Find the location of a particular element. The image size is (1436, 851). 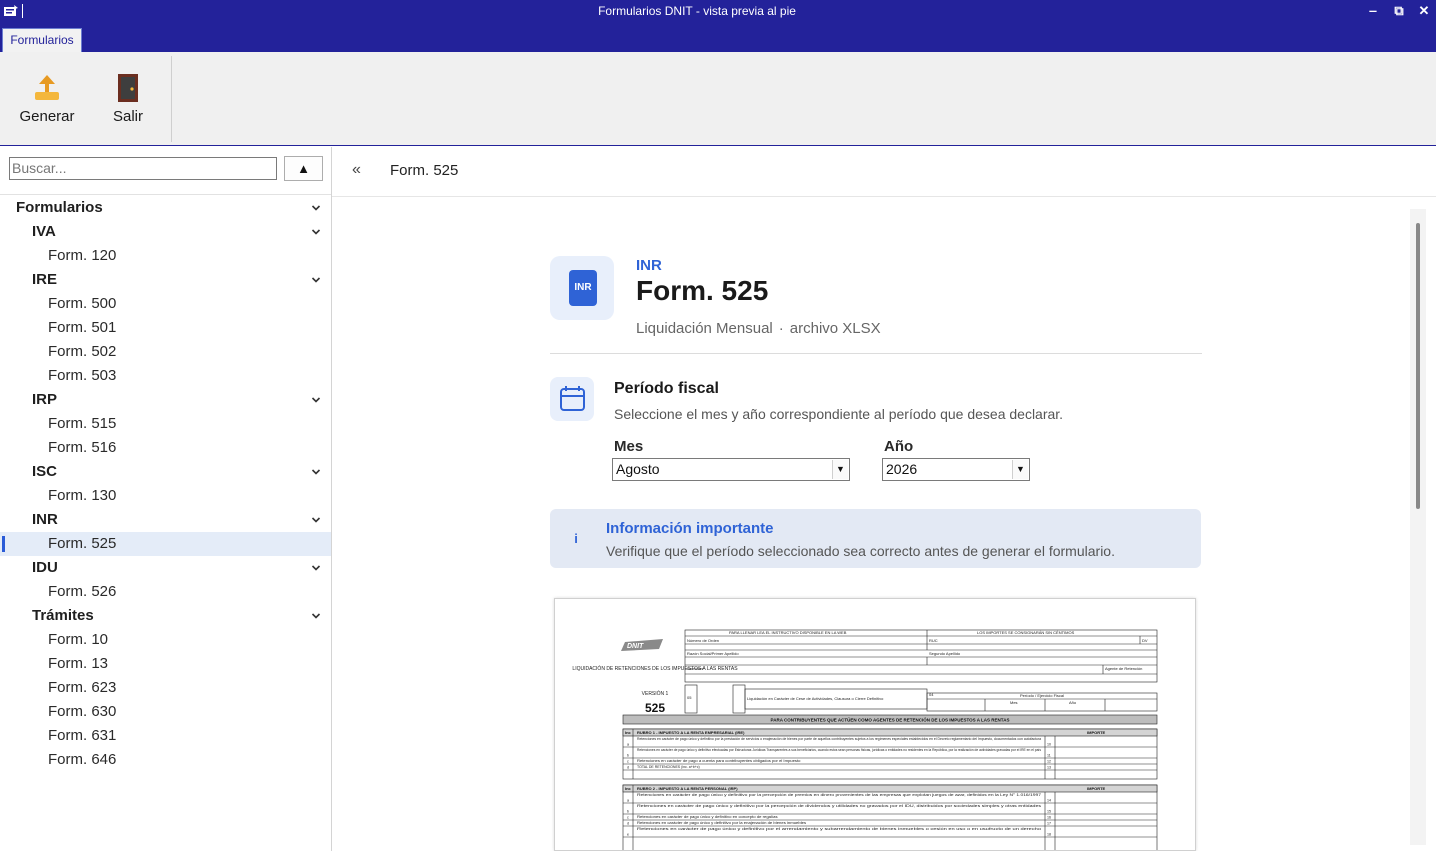

tree-item-form: Form. 515 is located at coordinates (165, 424).